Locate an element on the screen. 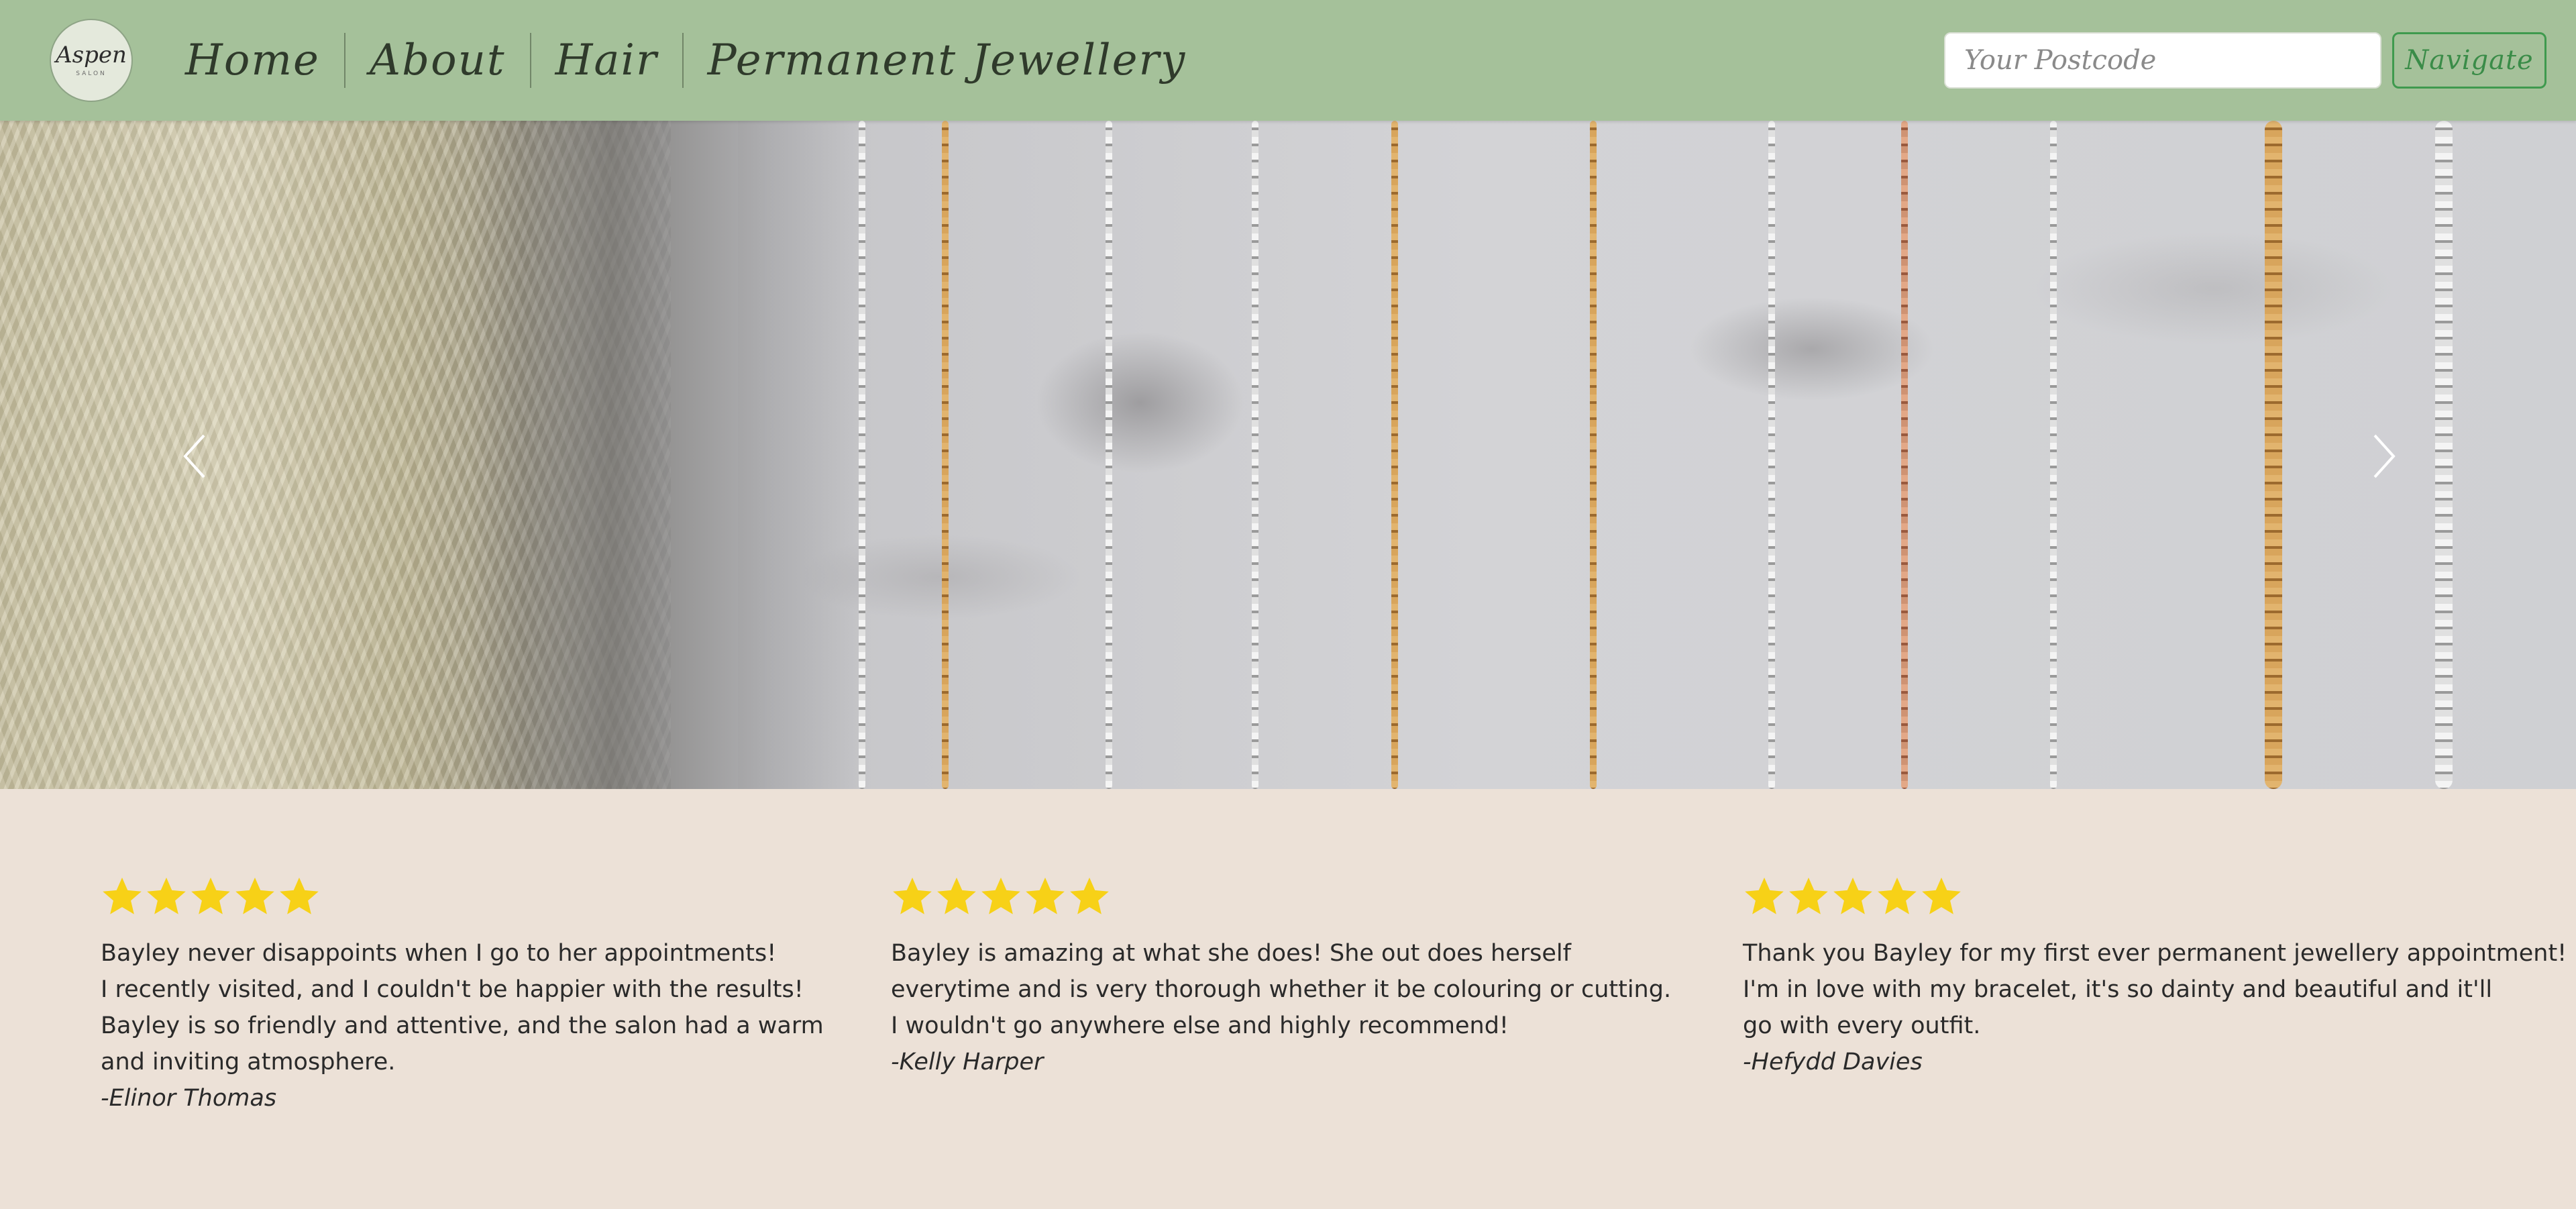  carousel-next-button is located at coordinates (2384, 456).